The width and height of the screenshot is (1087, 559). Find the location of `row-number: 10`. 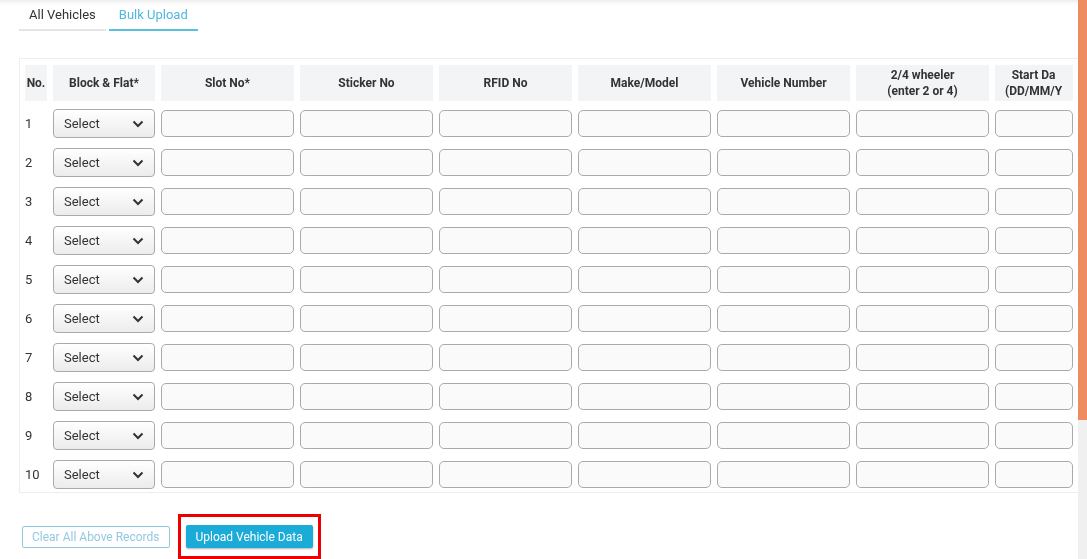

row-number: 10 is located at coordinates (33, 474).